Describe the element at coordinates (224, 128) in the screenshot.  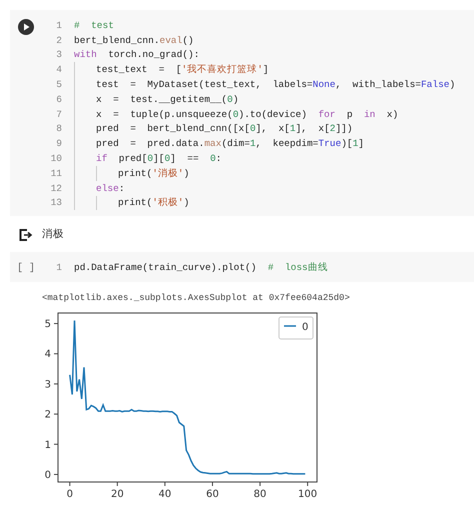
I see `code-line: pred = bert_blend_cnn([x[0], x[1], x[2]])` at that location.